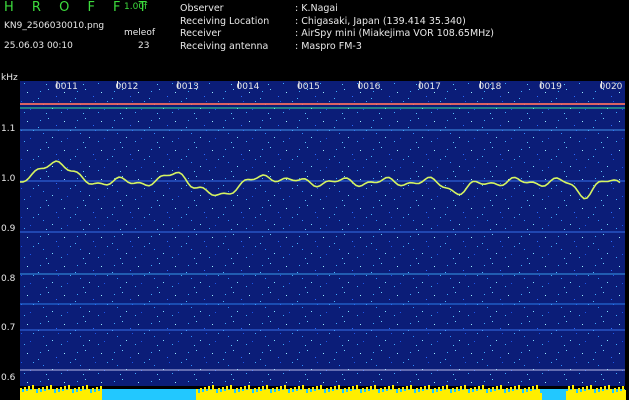  I want to click on y-tick-label: 0.7, so click(8, 328).